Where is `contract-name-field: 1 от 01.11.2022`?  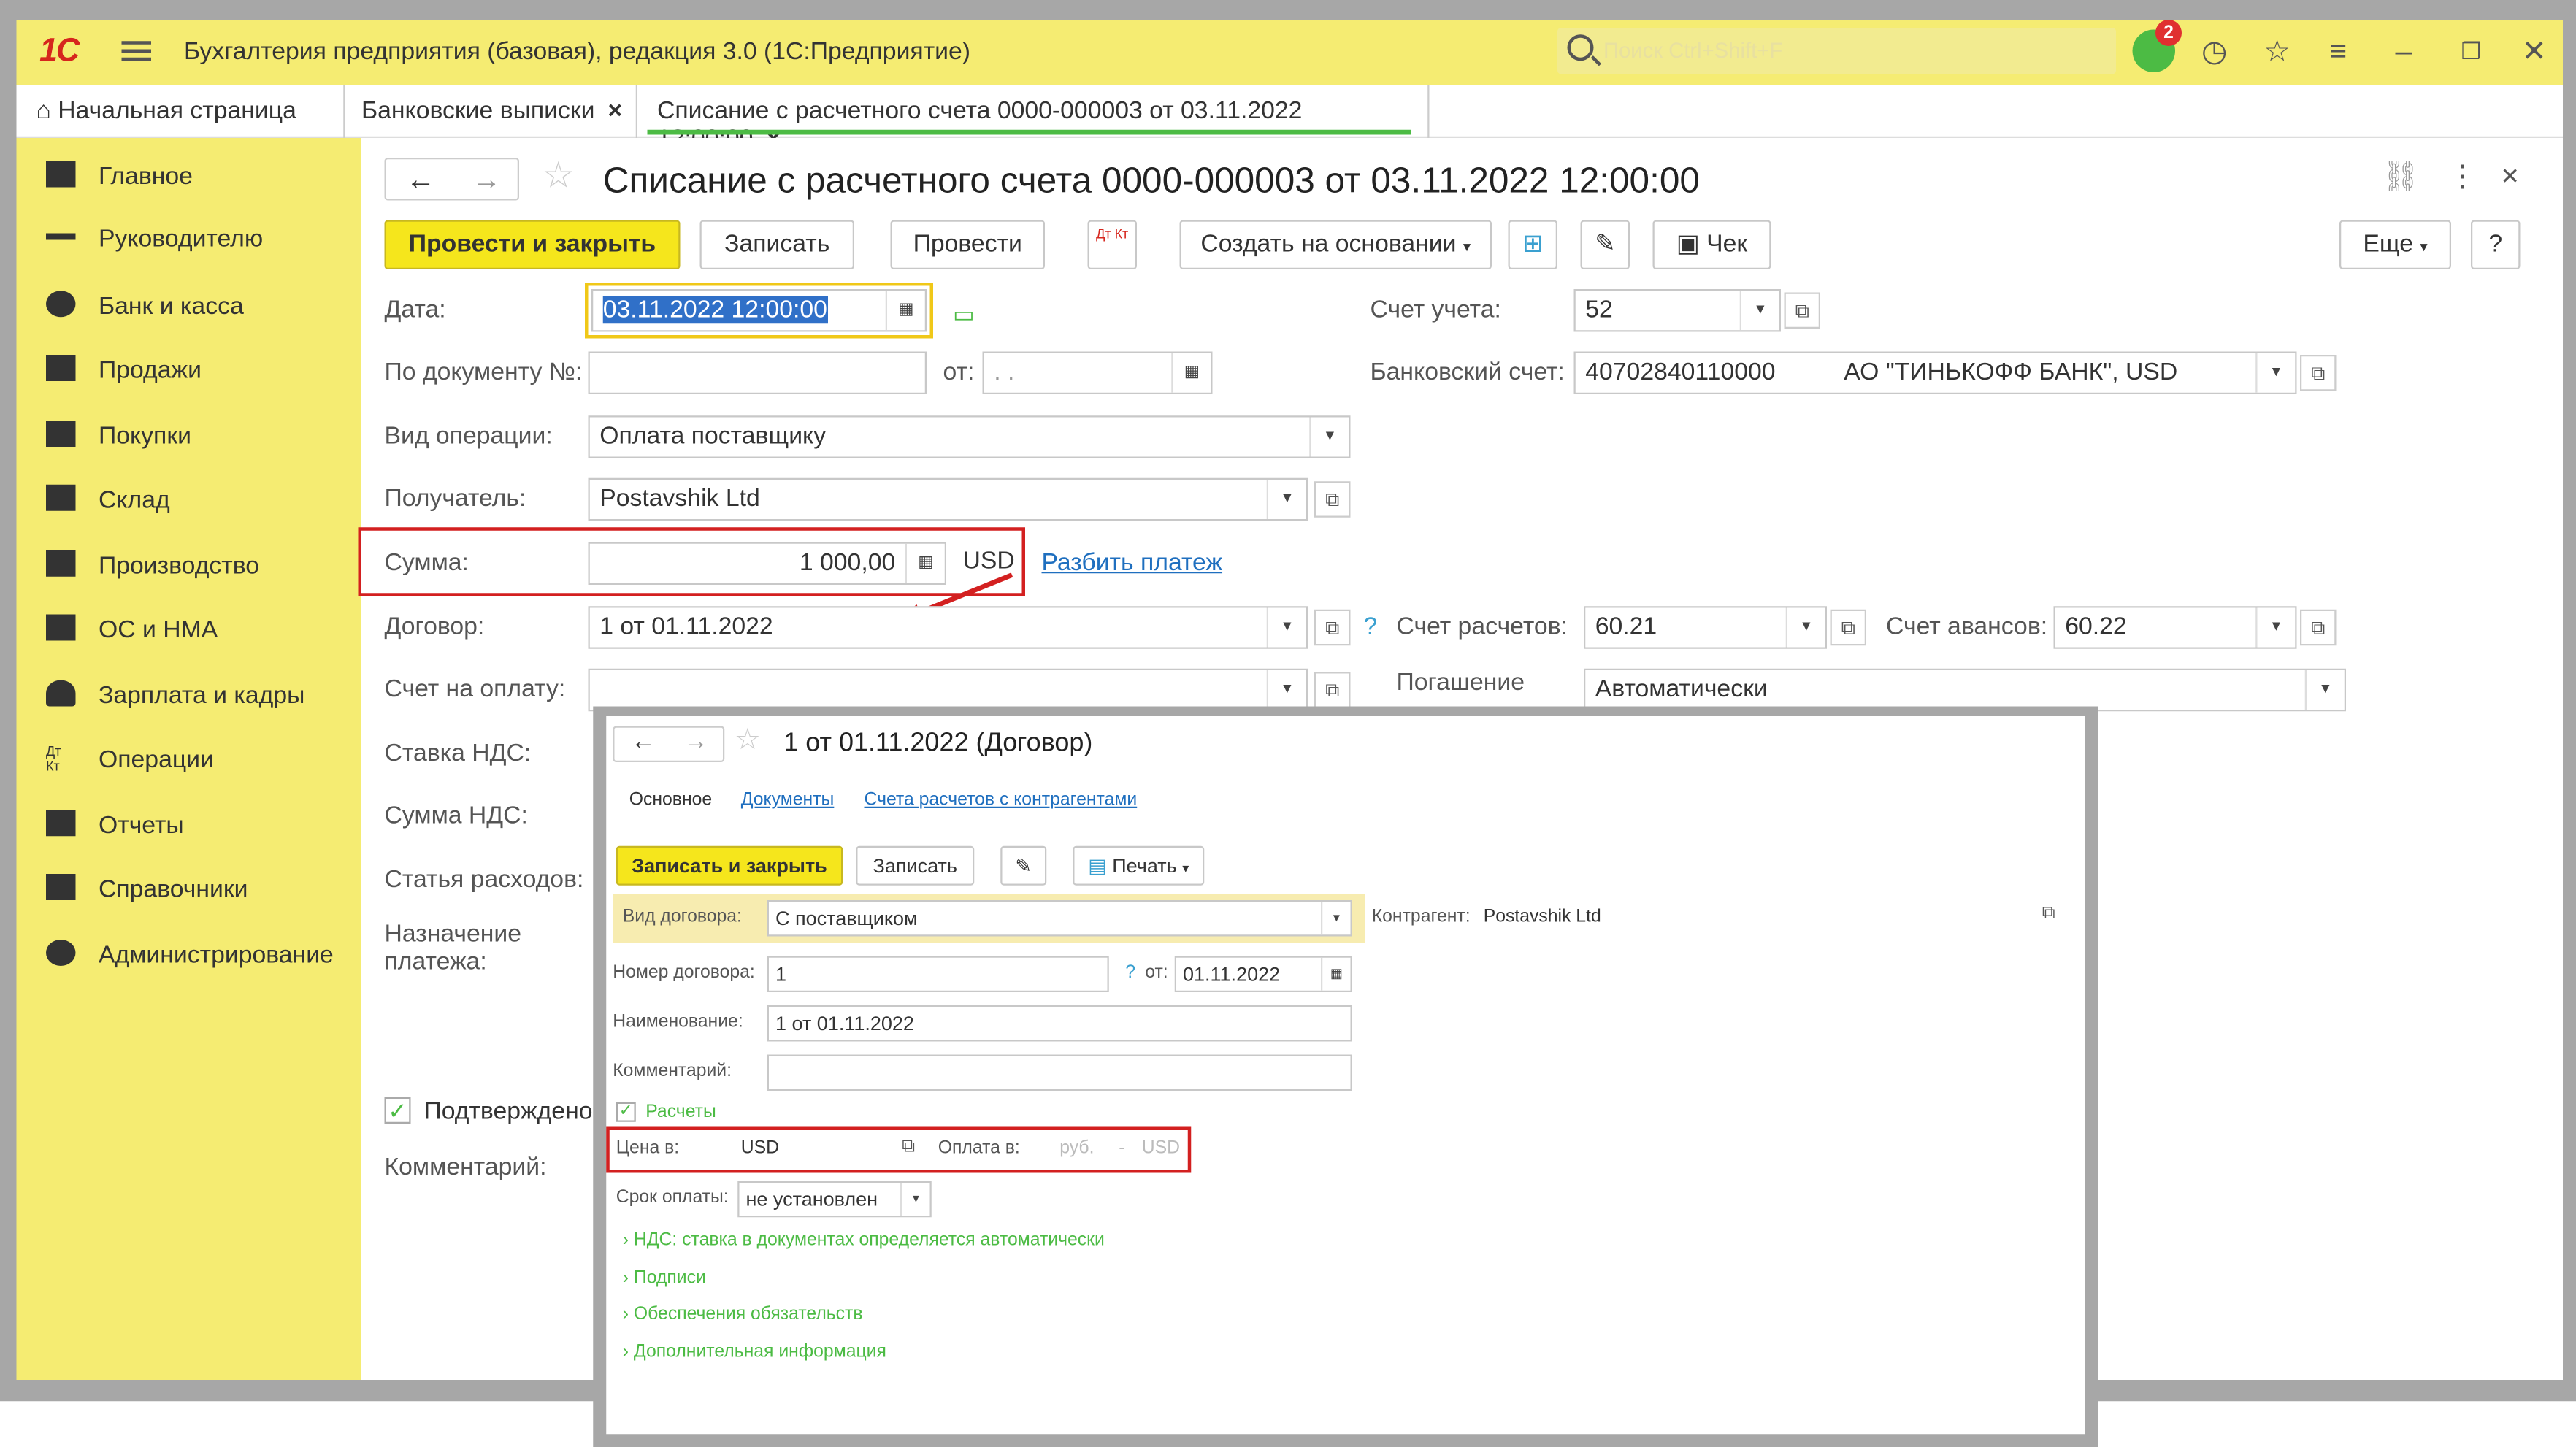
contract-name-field: 1 от 01.11.2022 is located at coordinates (1059, 1023).